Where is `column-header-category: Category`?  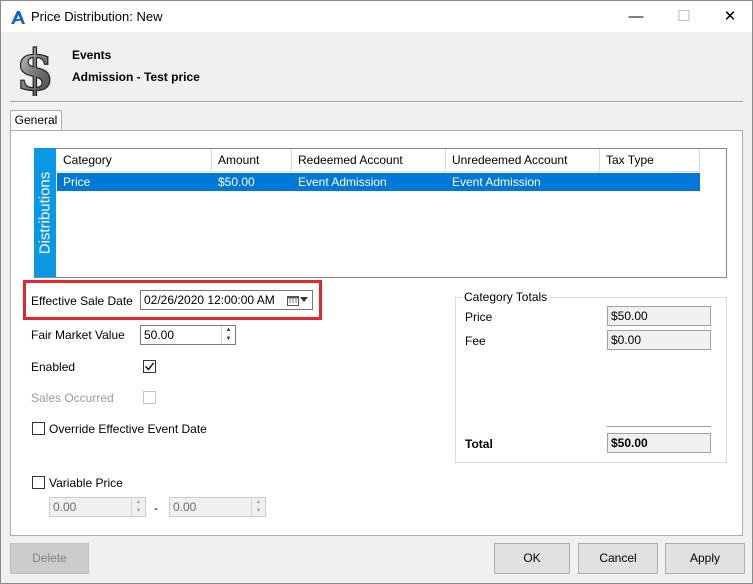 column-header-category: Category is located at coordinates (134, 160).